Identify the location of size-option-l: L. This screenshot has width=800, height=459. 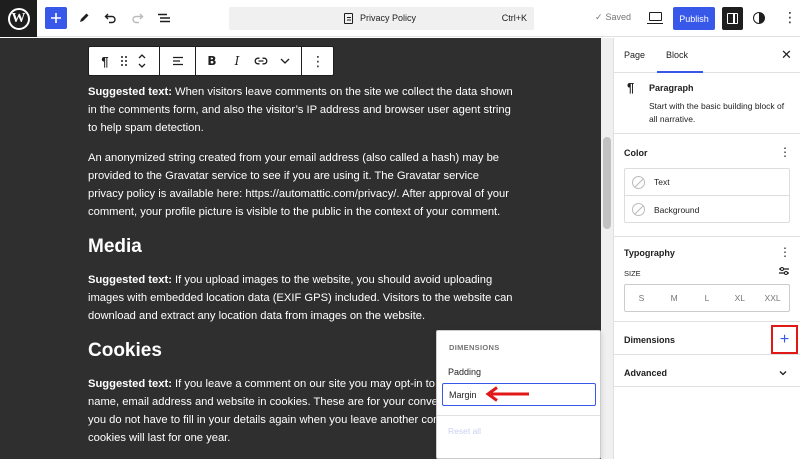
(707, 298).